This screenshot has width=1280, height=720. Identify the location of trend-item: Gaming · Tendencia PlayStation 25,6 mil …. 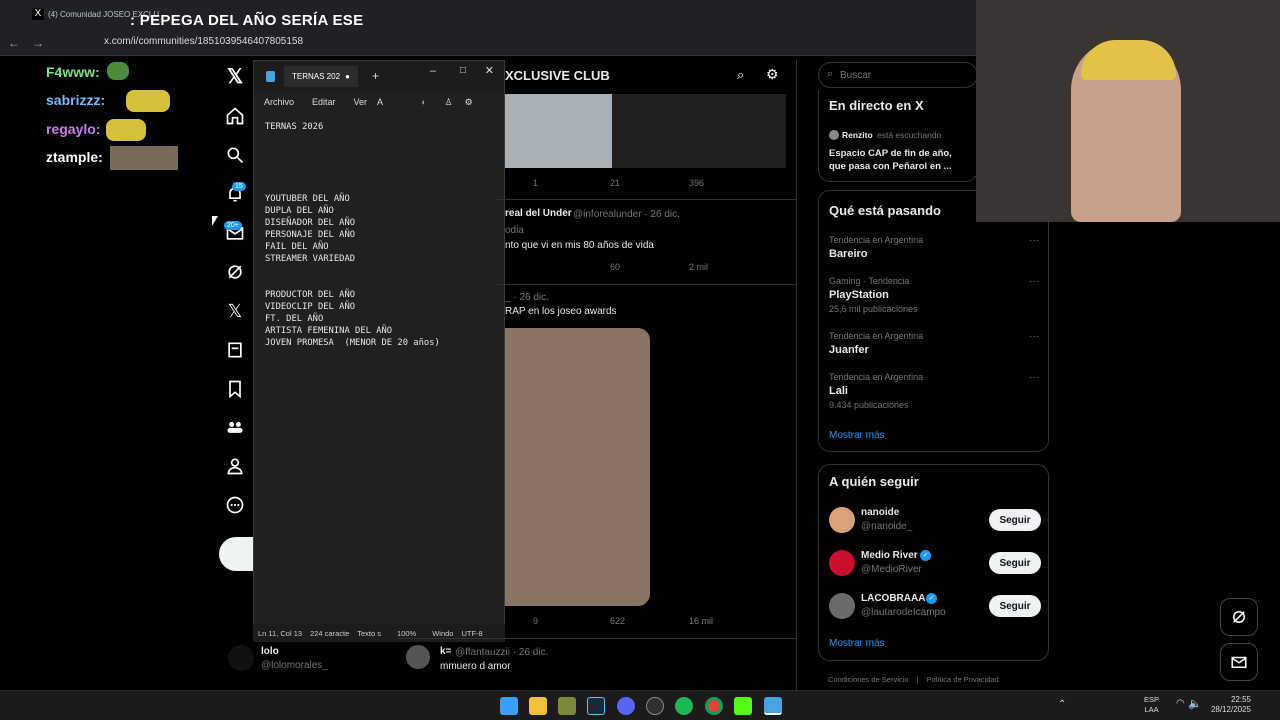
(934, 295).